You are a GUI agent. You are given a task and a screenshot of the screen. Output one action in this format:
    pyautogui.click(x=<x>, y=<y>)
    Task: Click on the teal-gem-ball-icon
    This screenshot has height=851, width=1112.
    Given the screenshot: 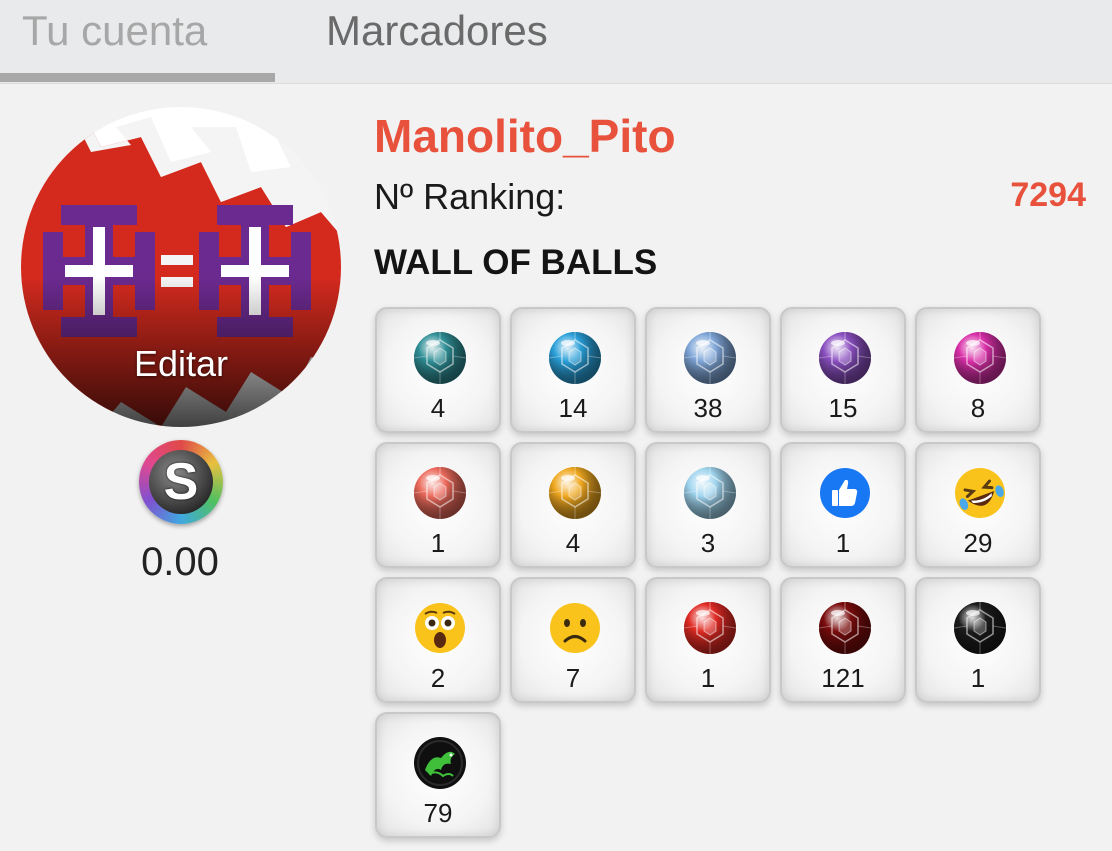 What is the action you would take?
    pyautogui.click(x=440, y=358)
    